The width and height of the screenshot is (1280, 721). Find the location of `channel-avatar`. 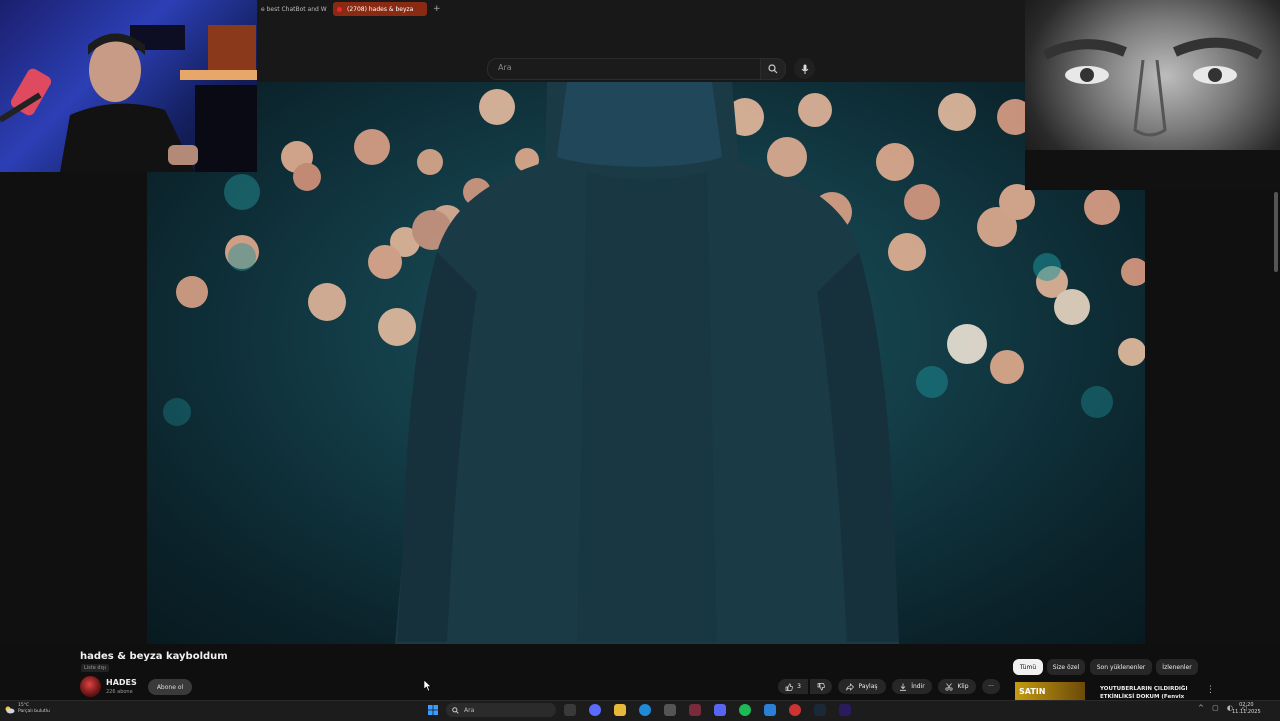

channel-avatar is located at coordinates (90, 686).